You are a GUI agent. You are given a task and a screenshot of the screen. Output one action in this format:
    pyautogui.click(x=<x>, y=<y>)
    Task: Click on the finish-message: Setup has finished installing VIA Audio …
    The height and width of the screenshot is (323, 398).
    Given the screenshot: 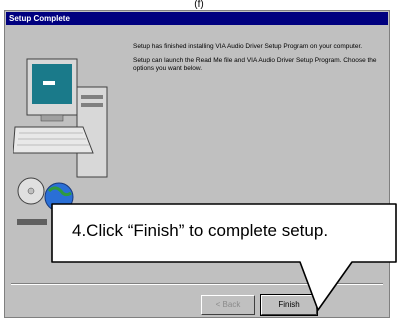 What is the action you would take?
    pyautogui.click(x=248, y=46)
    